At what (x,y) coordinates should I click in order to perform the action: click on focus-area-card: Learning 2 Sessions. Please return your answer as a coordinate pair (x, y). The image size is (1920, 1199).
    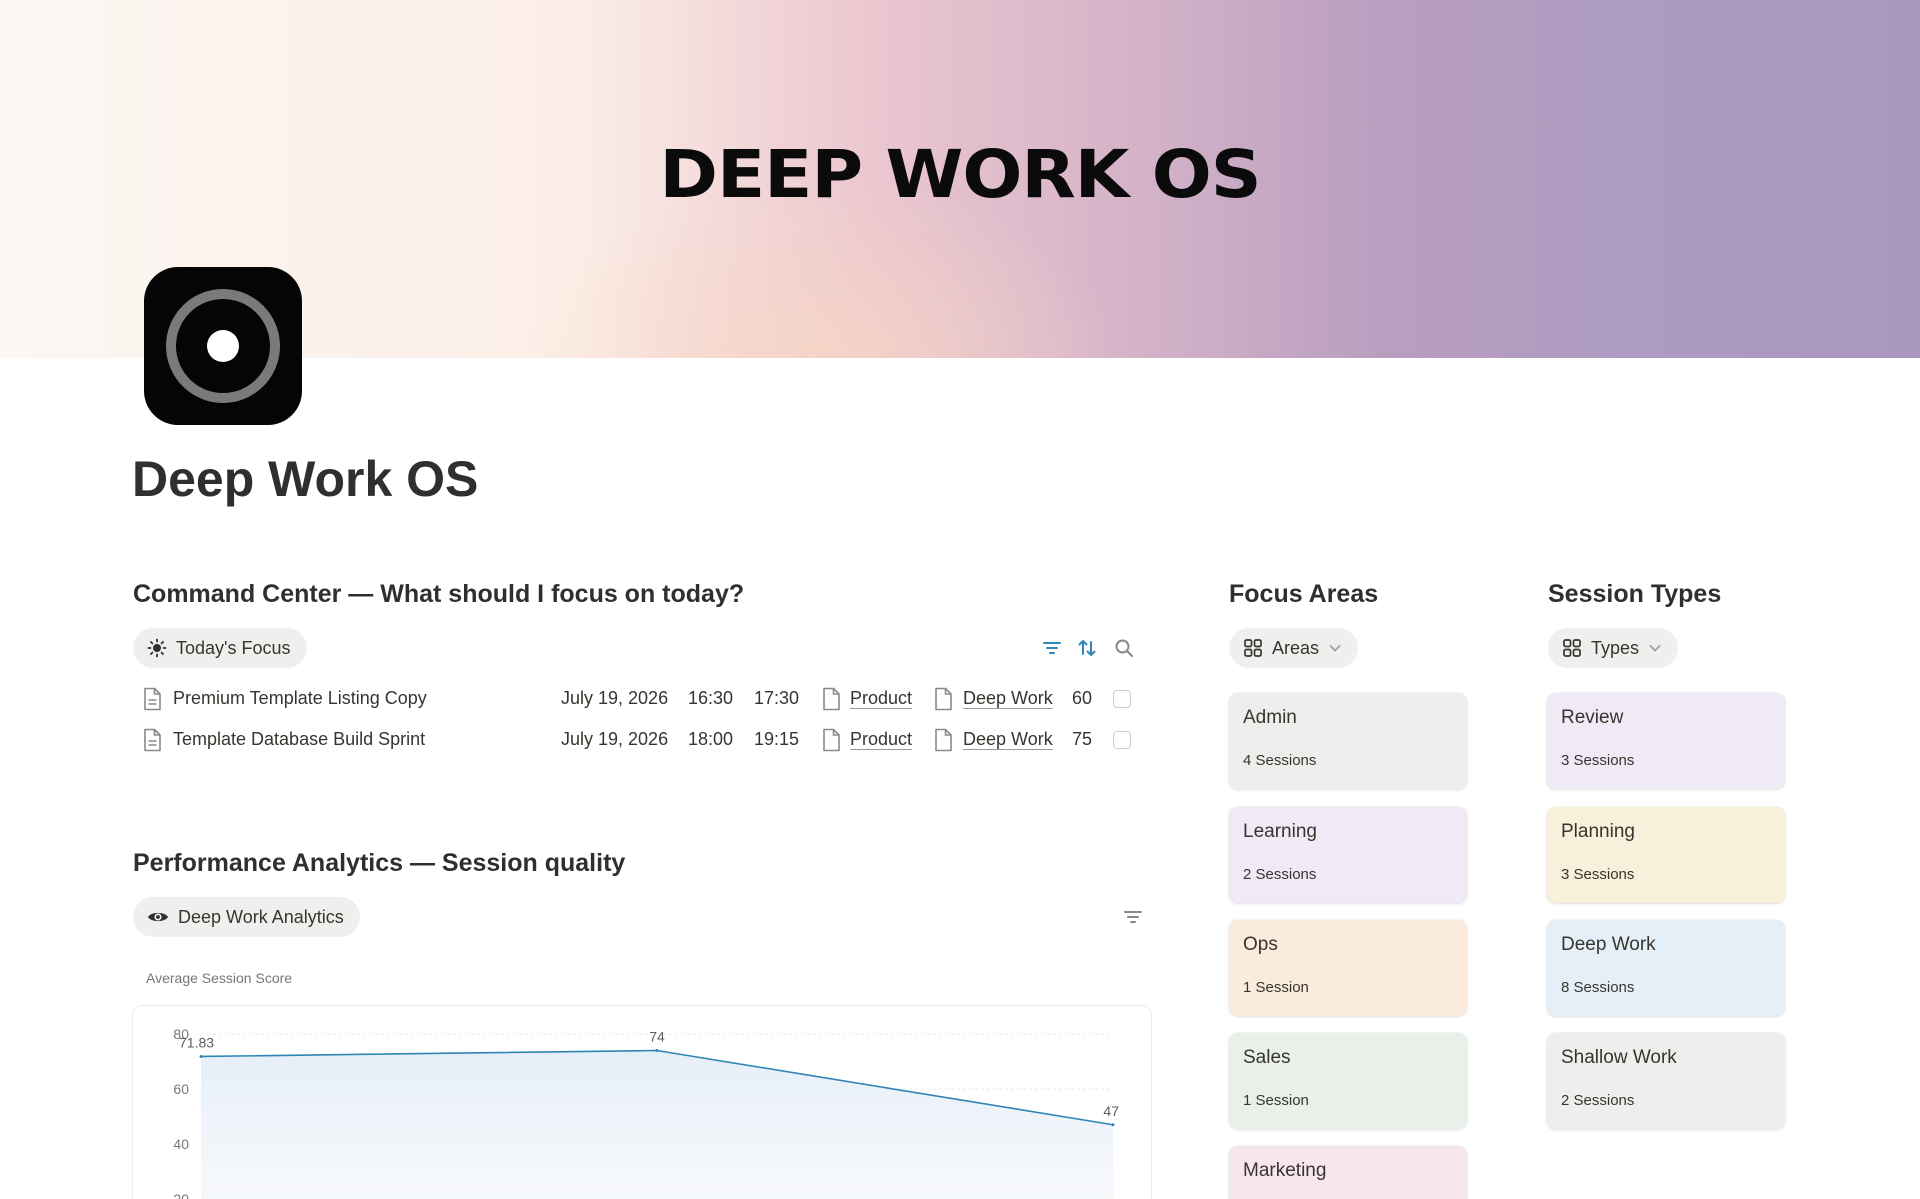
    Looking at the image, I should click on (1348, 855).